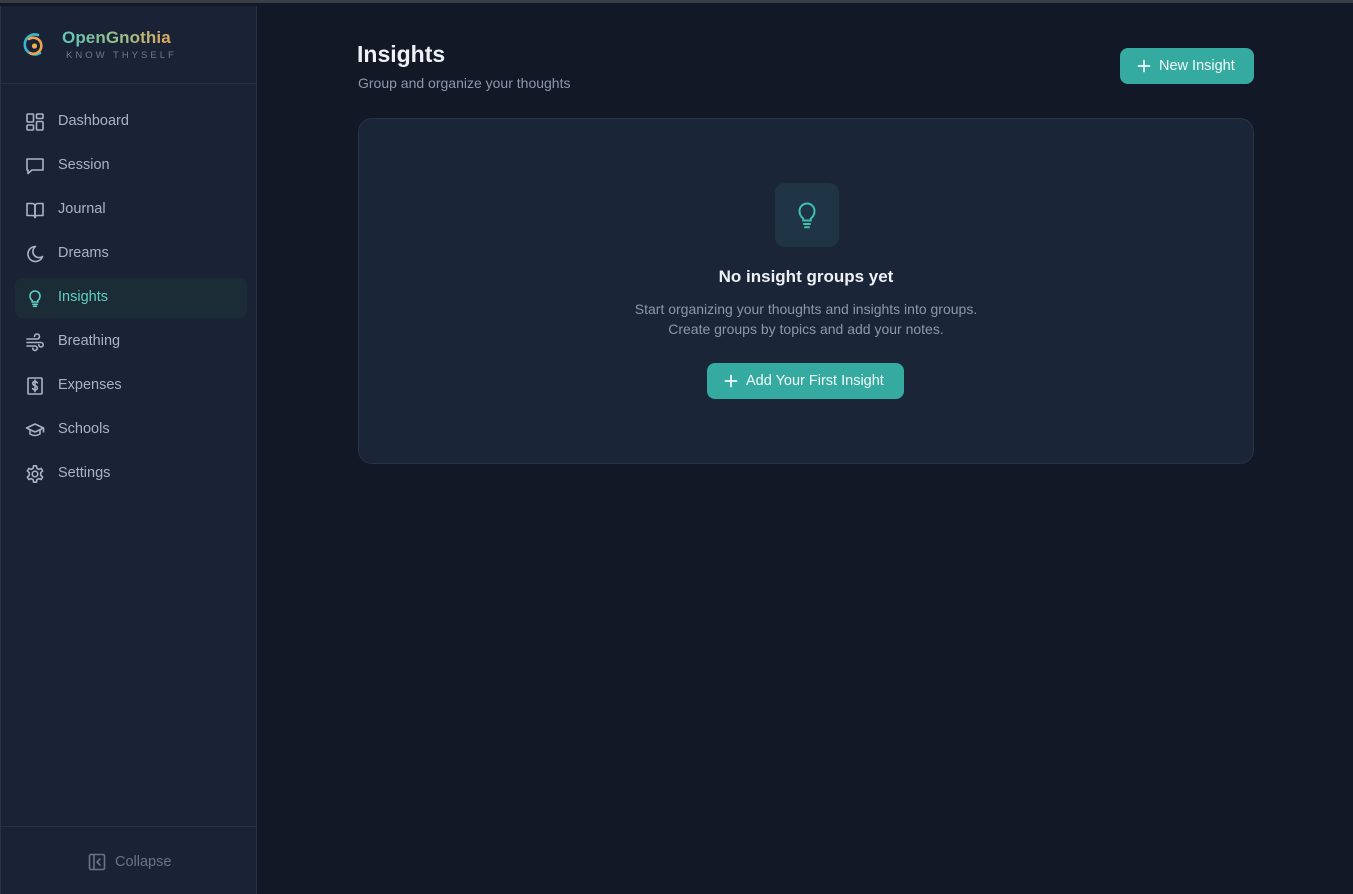 Image resolution: width=1353 pixels, height=894 pixels. I want to click on new-insight-button: New Insight, so click(1187, 66).